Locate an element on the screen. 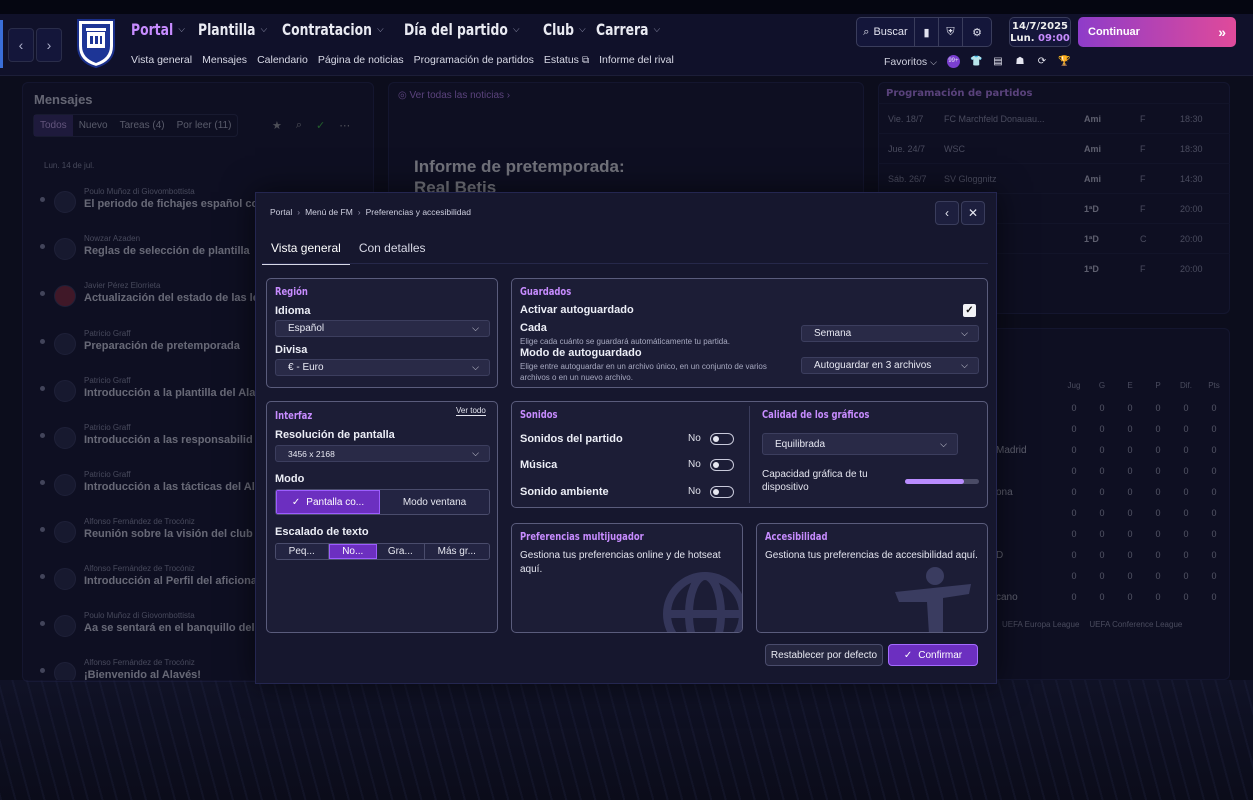 The image size is (1253, 800). star-icon: ★ is located at coordinates (277, 125).